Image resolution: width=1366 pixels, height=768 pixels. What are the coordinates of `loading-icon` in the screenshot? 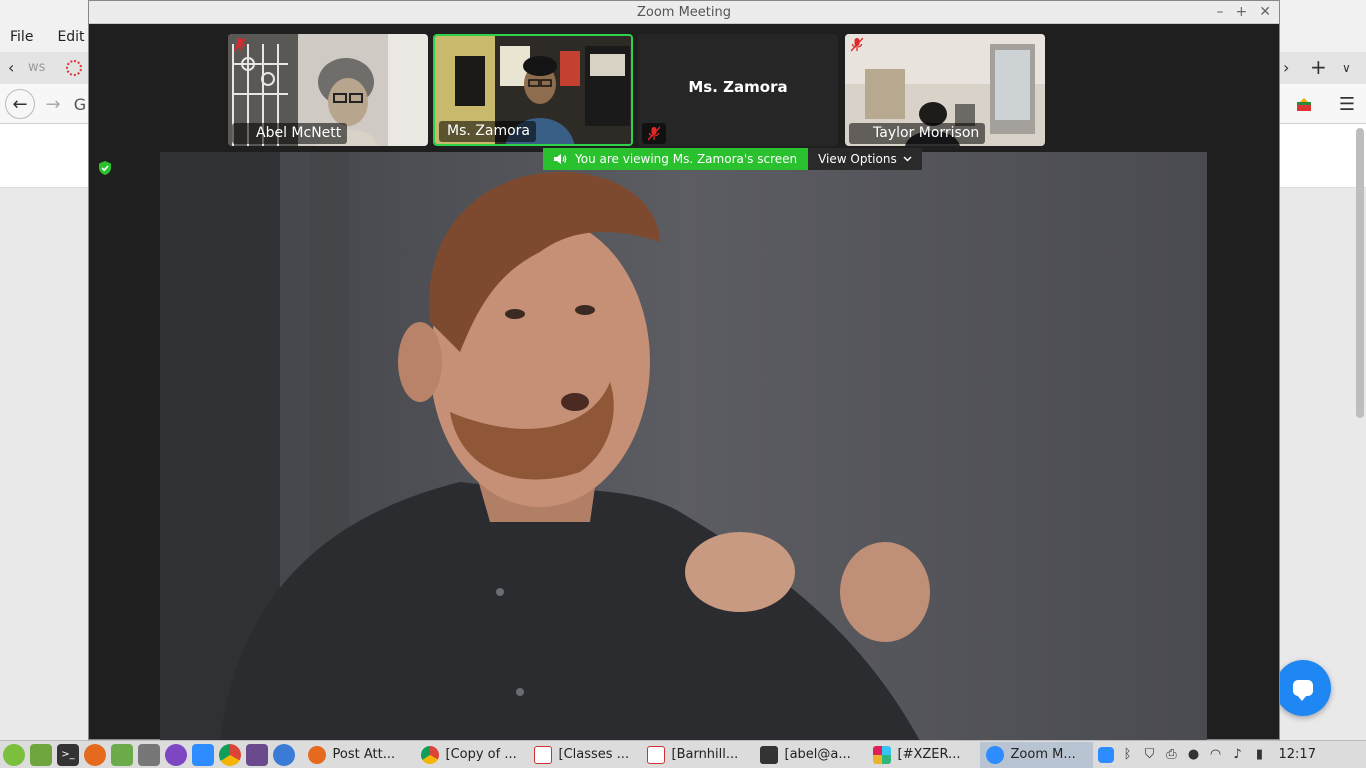 It's located at (74, 68).